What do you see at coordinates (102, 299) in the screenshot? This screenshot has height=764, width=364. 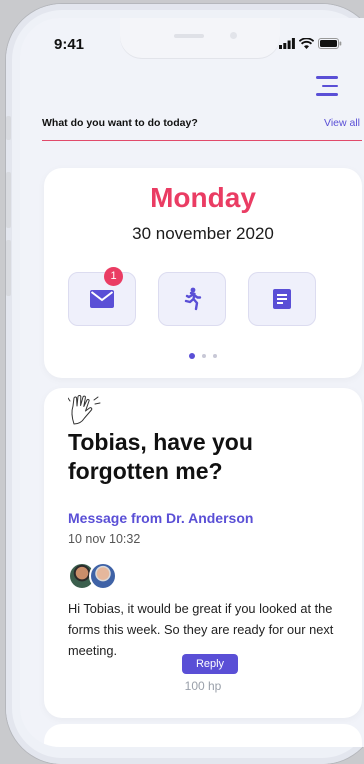 I see `mail-icon` at bounding box center [102, 299].